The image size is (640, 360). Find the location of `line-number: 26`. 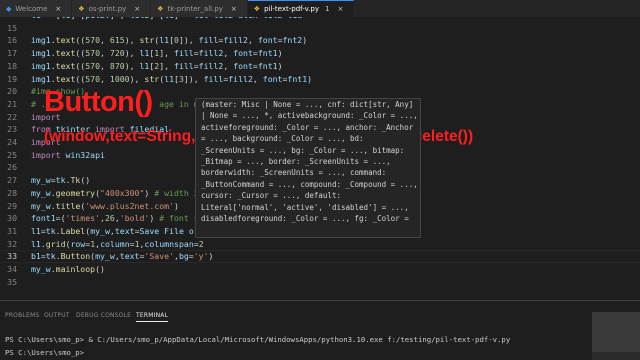

line-number: 26 is located at coordinates (12, 167).